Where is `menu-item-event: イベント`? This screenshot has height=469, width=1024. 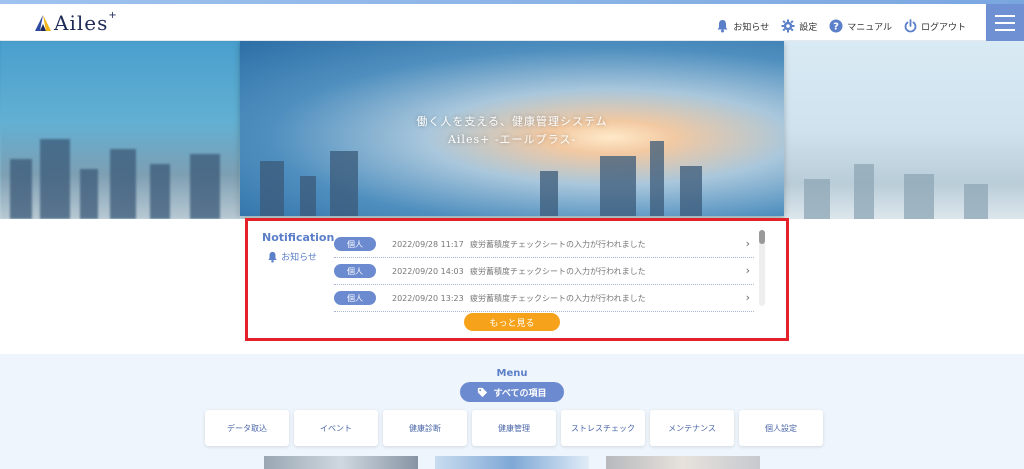 menu-item-event: イベント is located at coordinates (336, 428).